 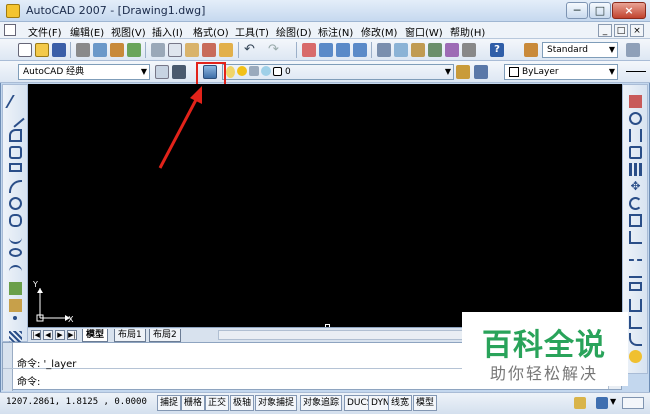 What do you see at coordinates (635, 118) in the screenshot?
I see `copy-object-icon` at bounding box center [635, 118].